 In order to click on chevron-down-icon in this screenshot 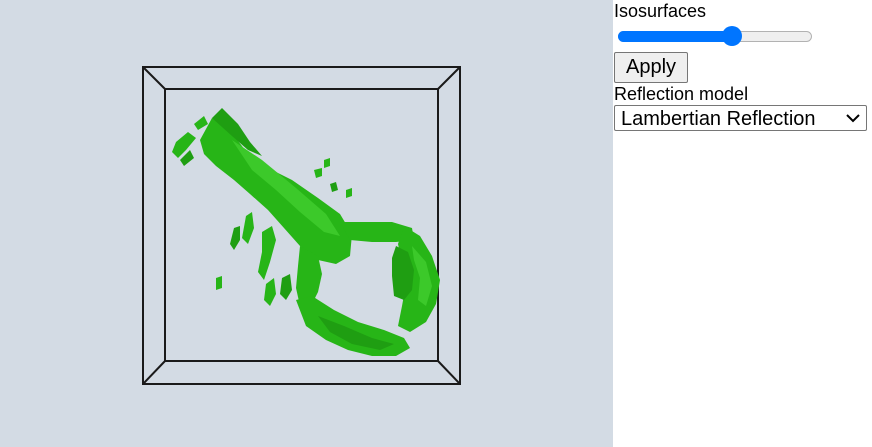, I will do `click(853, 118)`.